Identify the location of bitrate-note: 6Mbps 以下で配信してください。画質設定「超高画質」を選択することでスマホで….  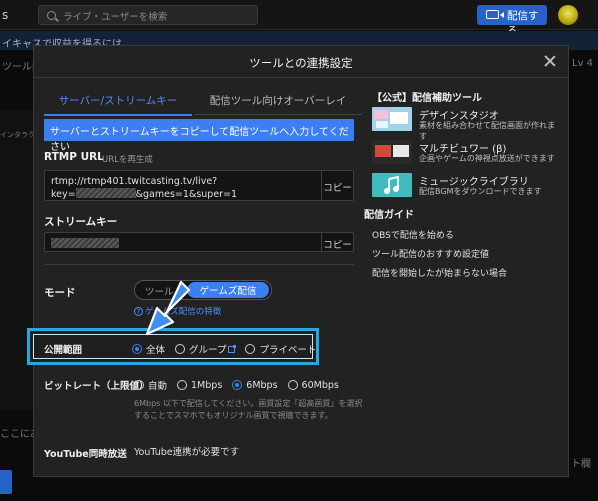
(248, 409).